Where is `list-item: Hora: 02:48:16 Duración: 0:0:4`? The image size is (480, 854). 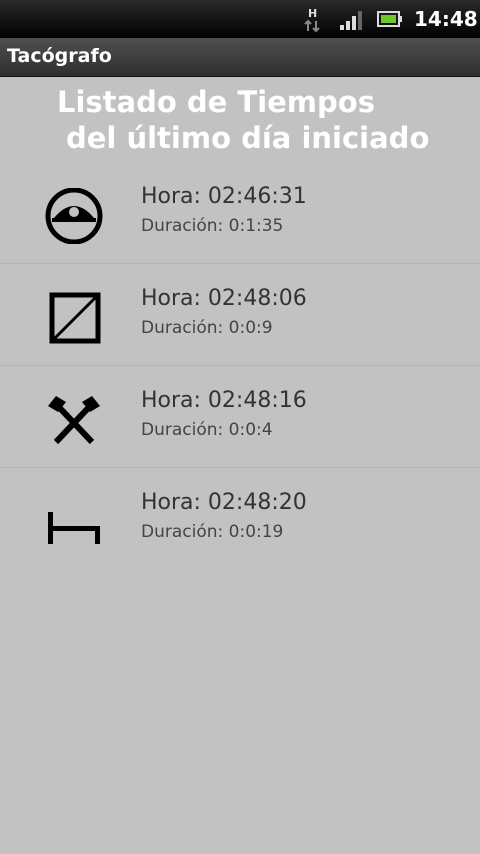
list-item: Hora: 02:48:16 Duración: 0:0:4 is located at coordinates (240, 417).